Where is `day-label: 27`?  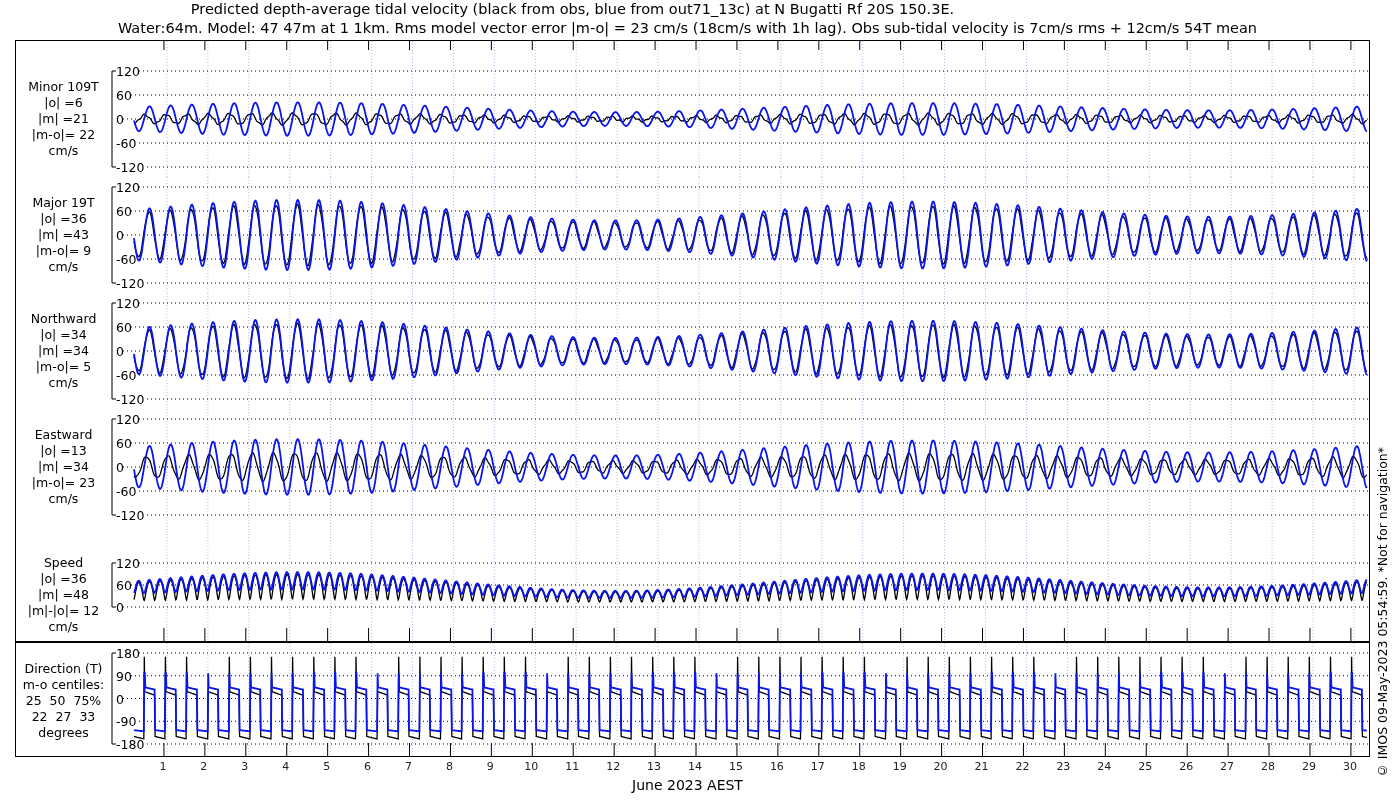 day-label: 27 is located at coordinates (1227, 766).